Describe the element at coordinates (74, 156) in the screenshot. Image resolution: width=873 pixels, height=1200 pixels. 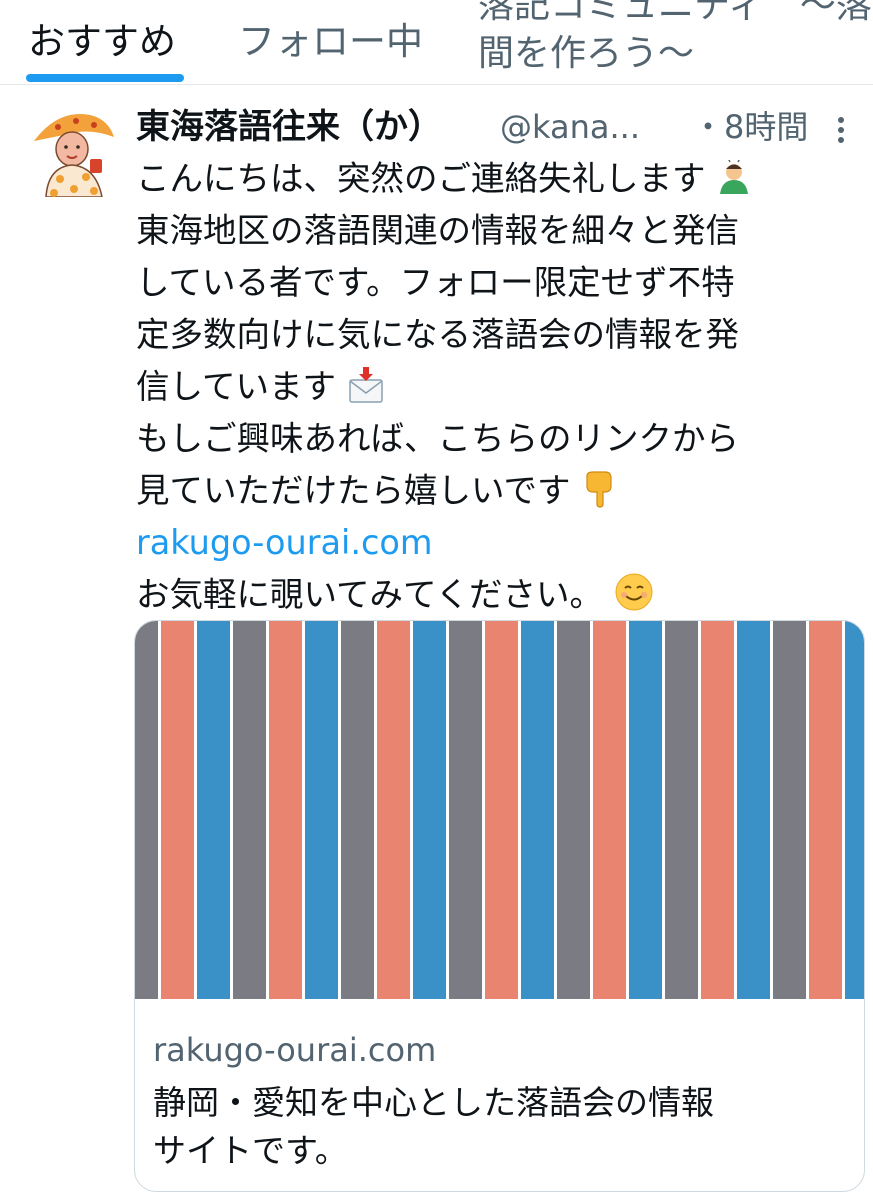
I see `avatar-illustration-icon` at that location.